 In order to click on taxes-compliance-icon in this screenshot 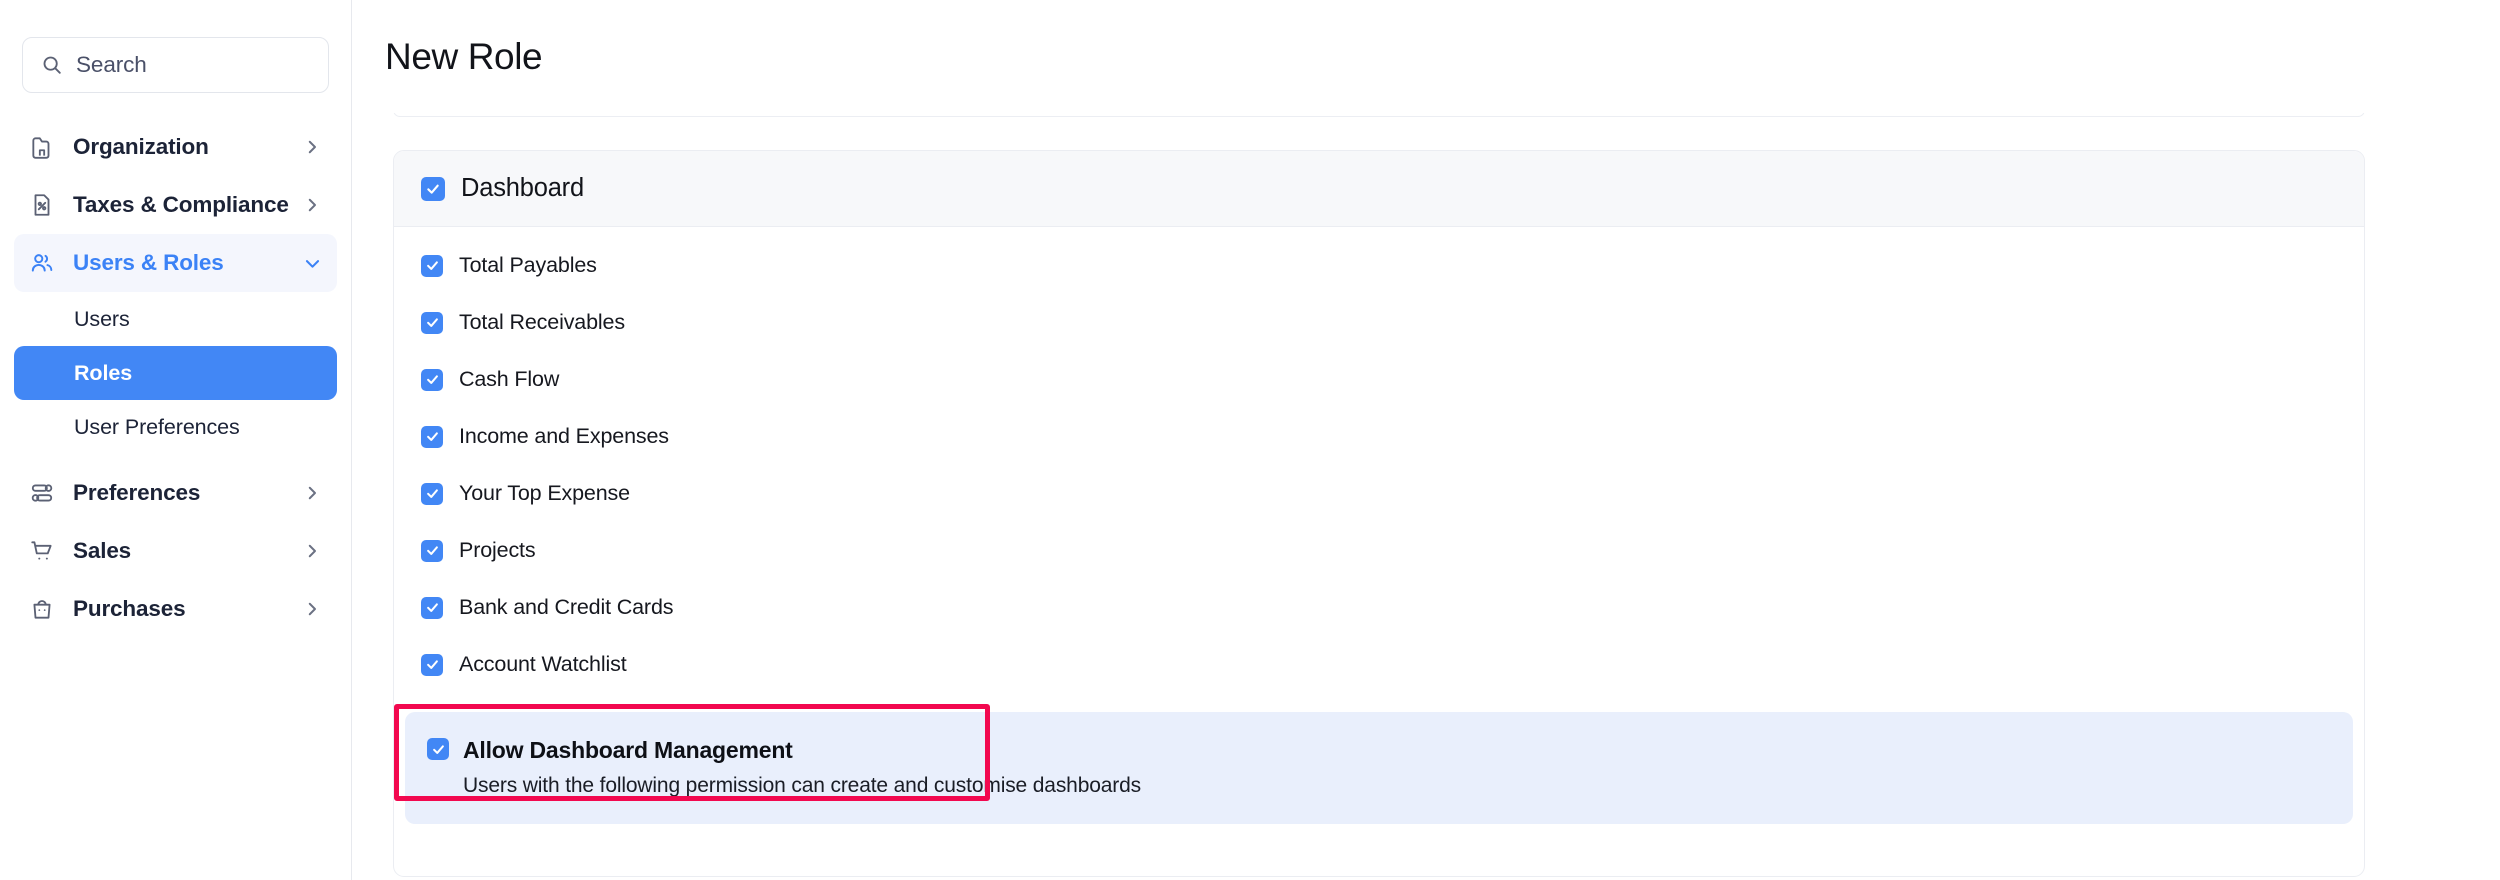, I will do `click(42, 205)`.